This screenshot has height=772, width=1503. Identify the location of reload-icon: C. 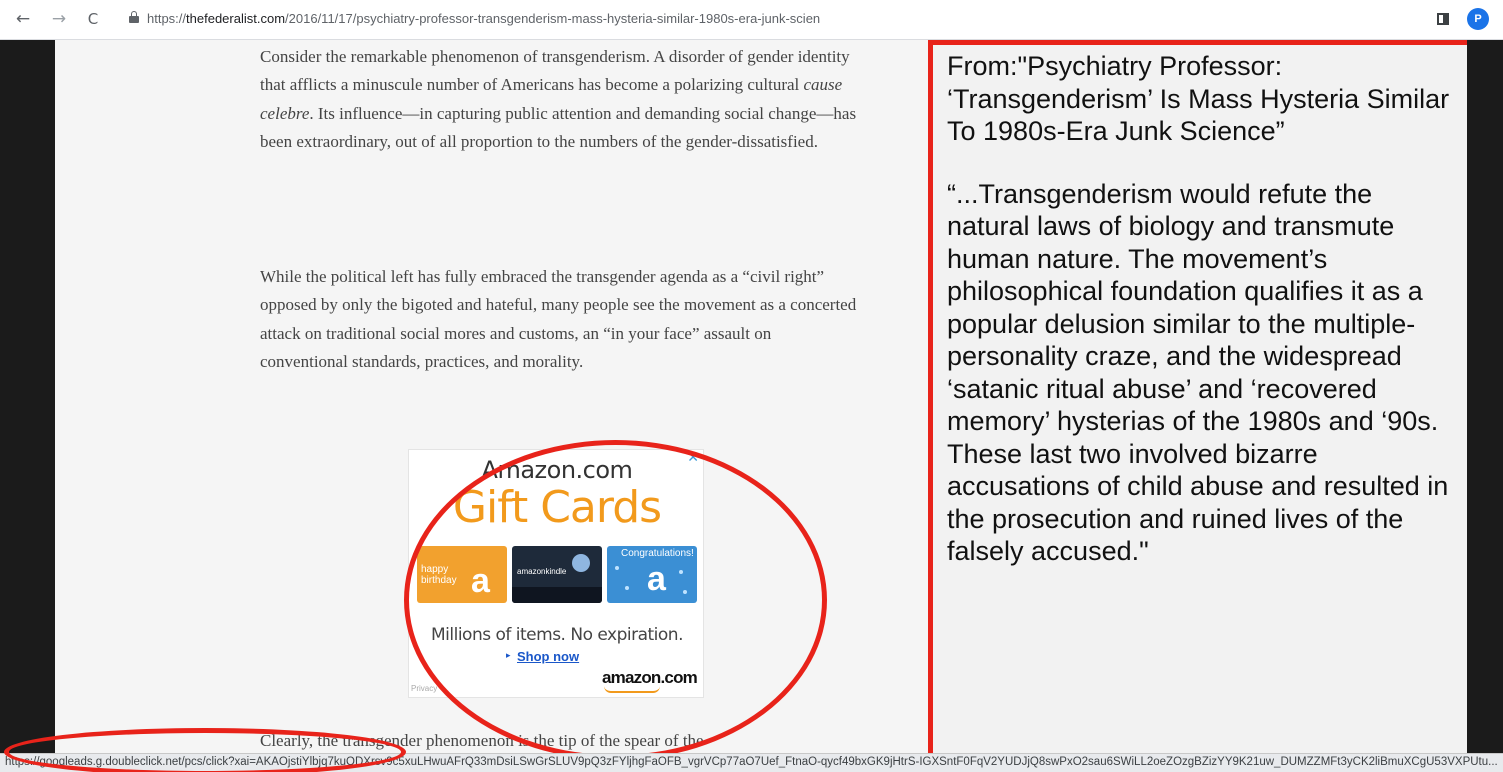
(93, 19).